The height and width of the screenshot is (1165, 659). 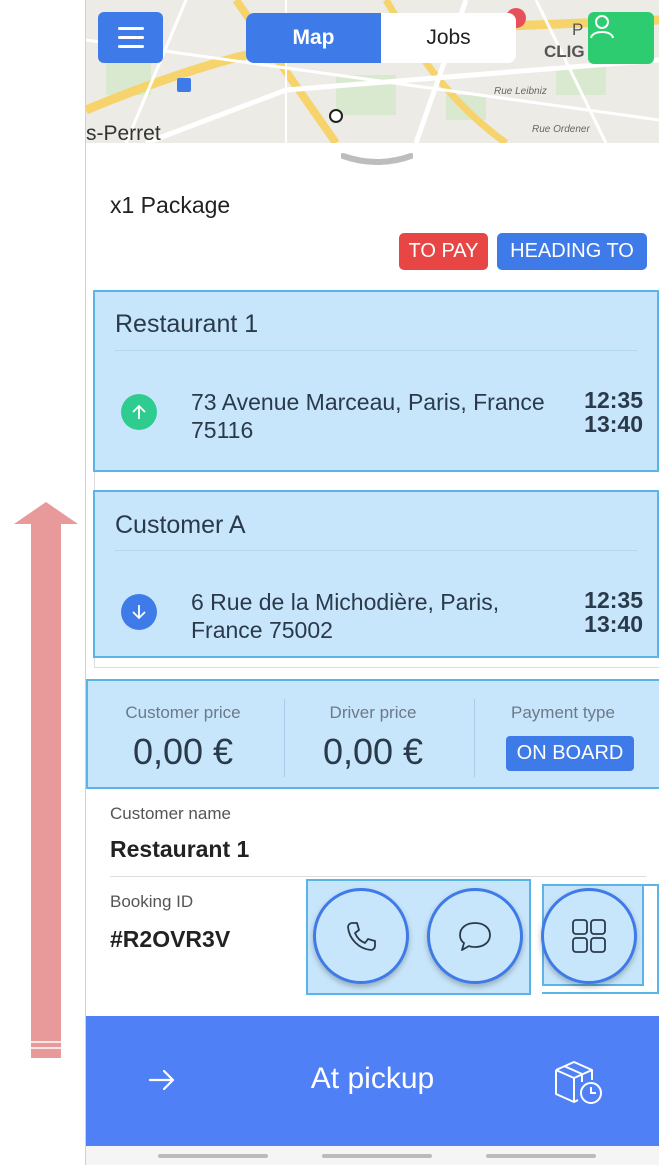 I want to click on booking-id-label: Booking ID, so click(x=152, y=901).